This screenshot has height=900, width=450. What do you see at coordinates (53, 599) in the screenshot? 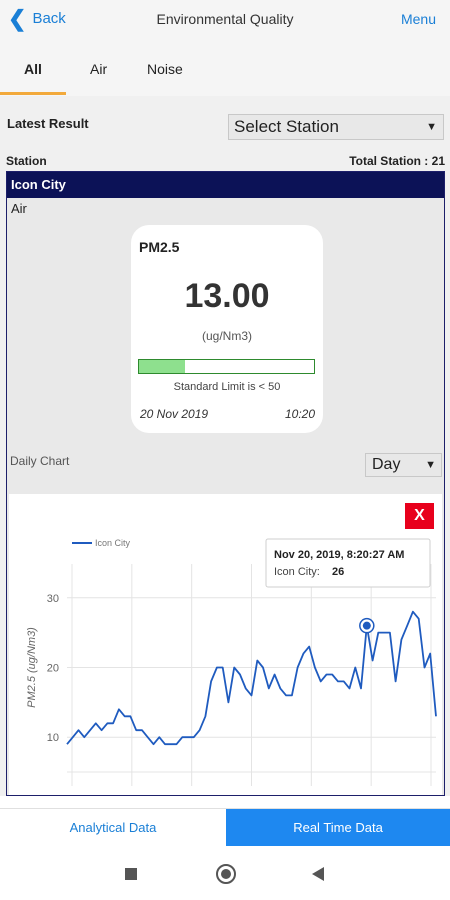
I see `y-tick-label: 30` at bounding box center [53, 599].